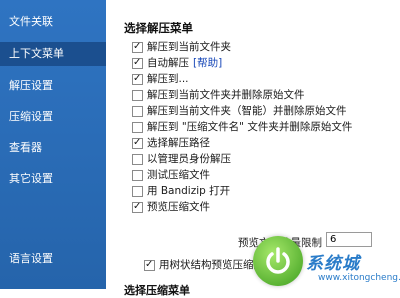 This screenshot has height=298, width=400. I want to click on sidebar-item-viewer: 查看器, so click(53, 148).